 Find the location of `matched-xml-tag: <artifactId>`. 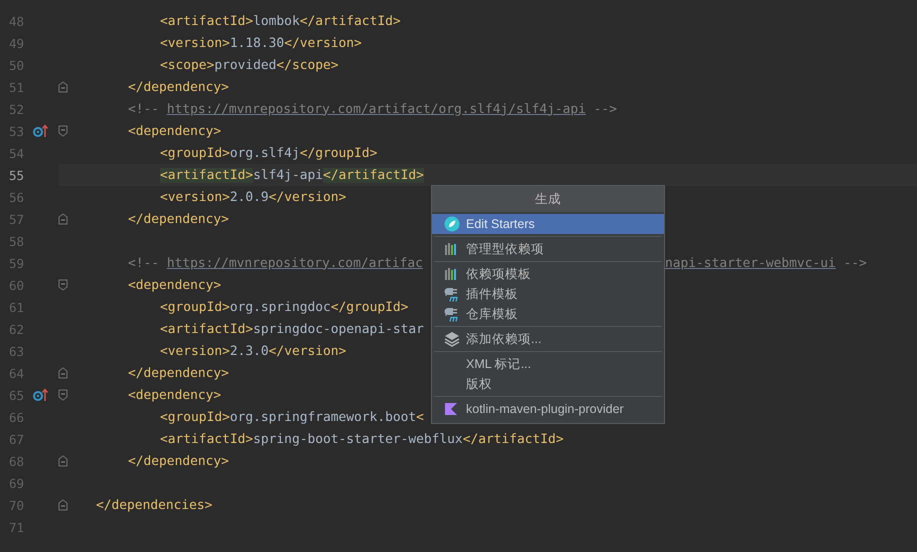

matched-xml-tag: <artifactId> is located at coordinates (207, 175).